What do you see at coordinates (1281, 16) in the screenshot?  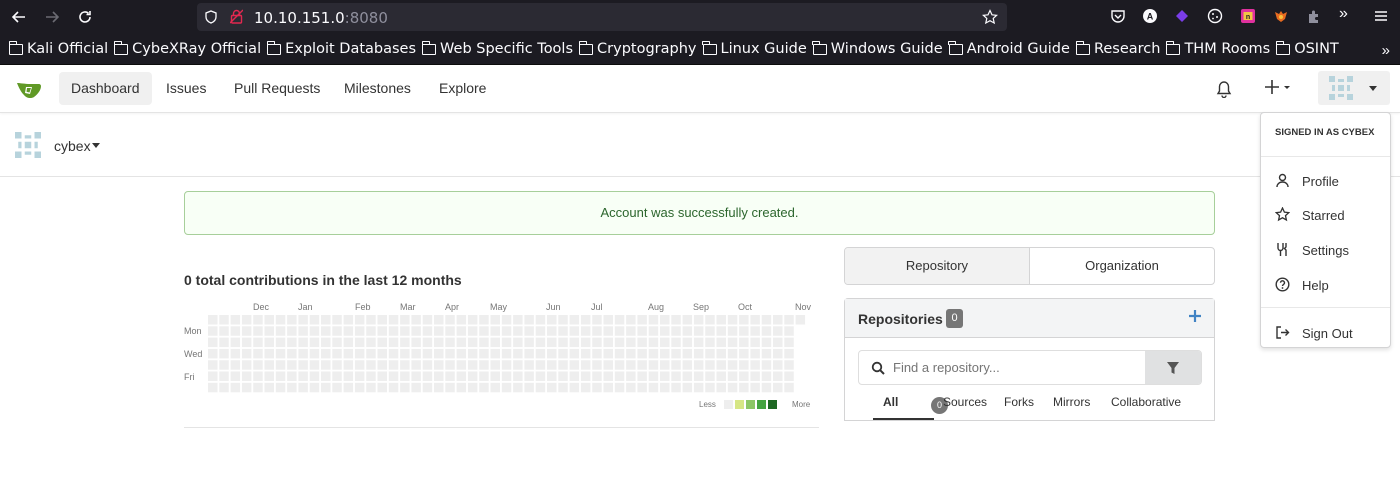 I see `foxyproxy-icon` at bounding box center [1281, 16].